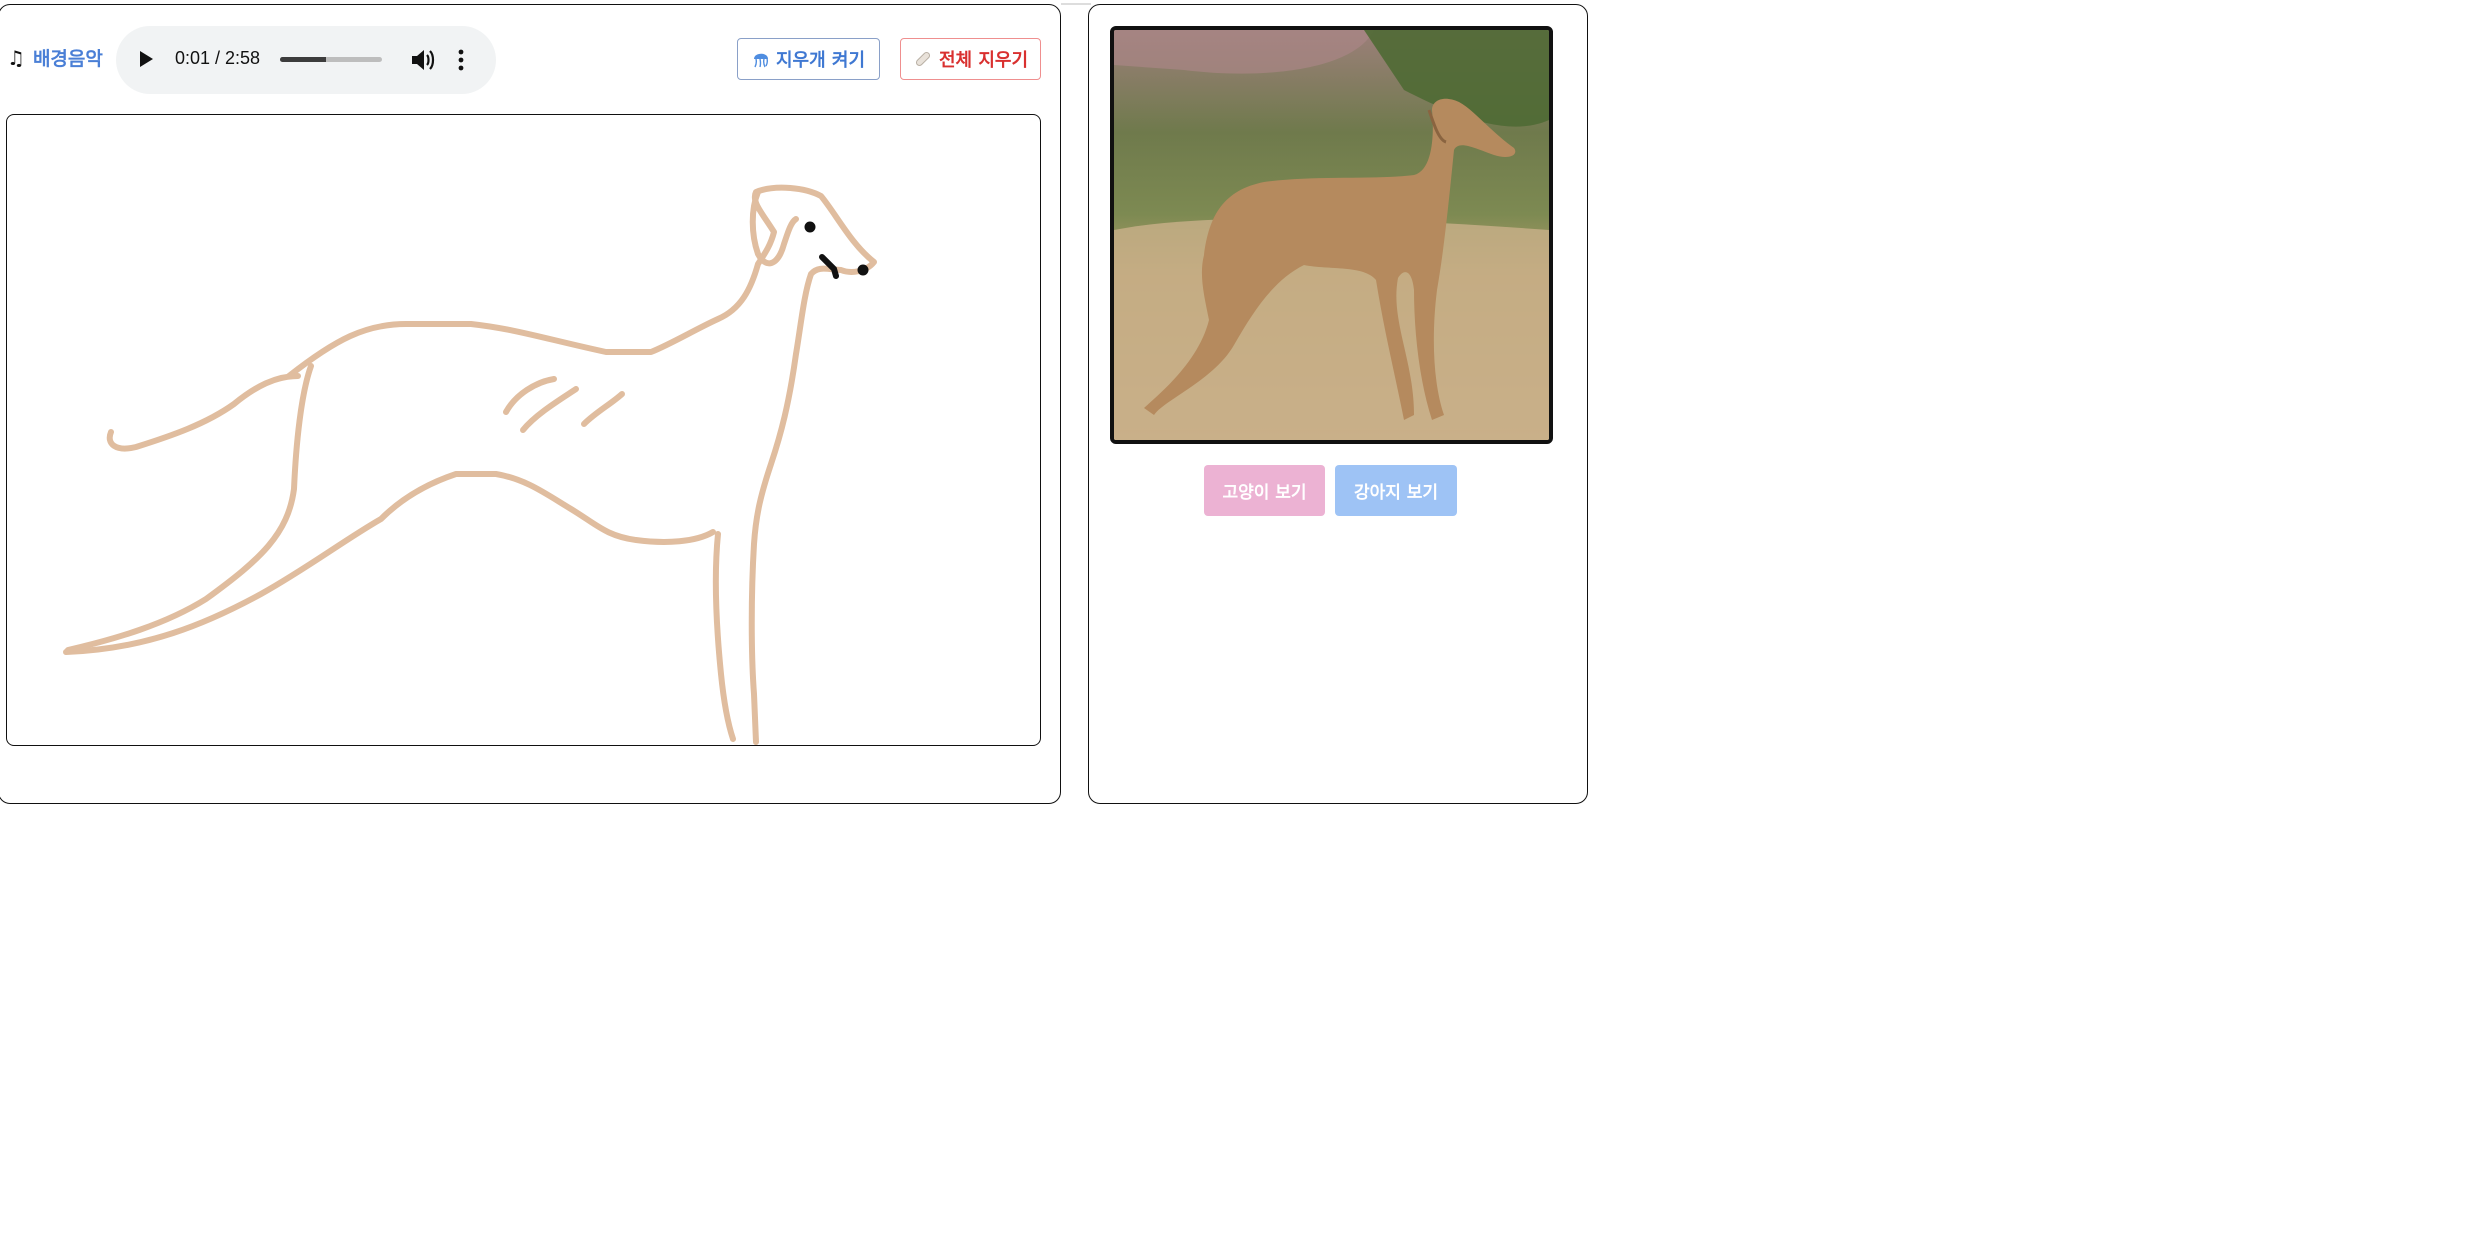 The width and height of the screenshot is (2480, 1244). I want to click on stroke-front-leg, so click(724, 636).